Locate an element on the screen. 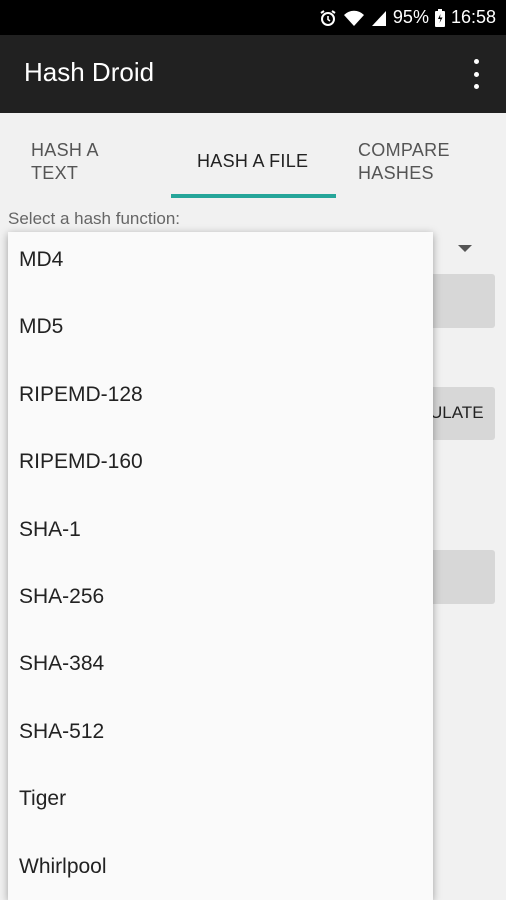 Image resolution: width=506 pixels, height=900 pixels. tab-indicator is located at coordinates (253, 196).